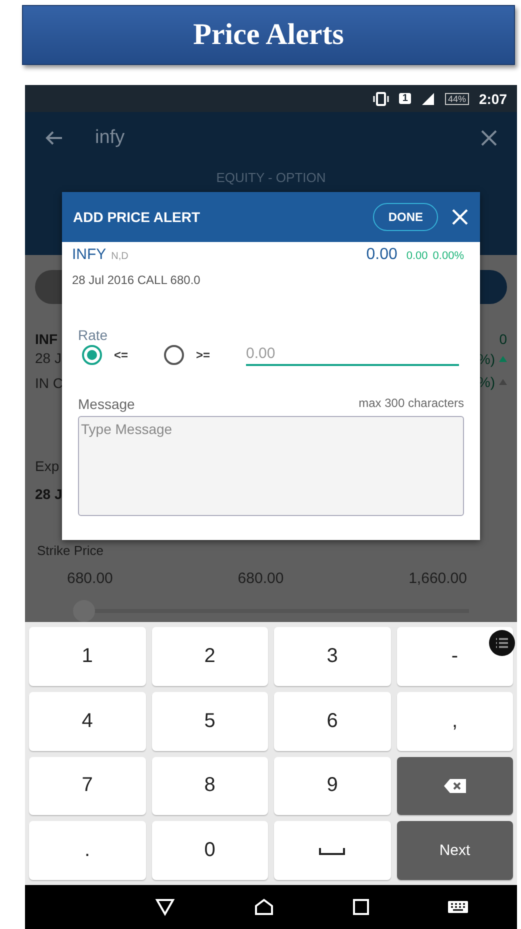 The image size is (521, 929). Describe the element at coordinates (411, 404) in the screenshot. I see `message-hint: max 300 characters` at that location.